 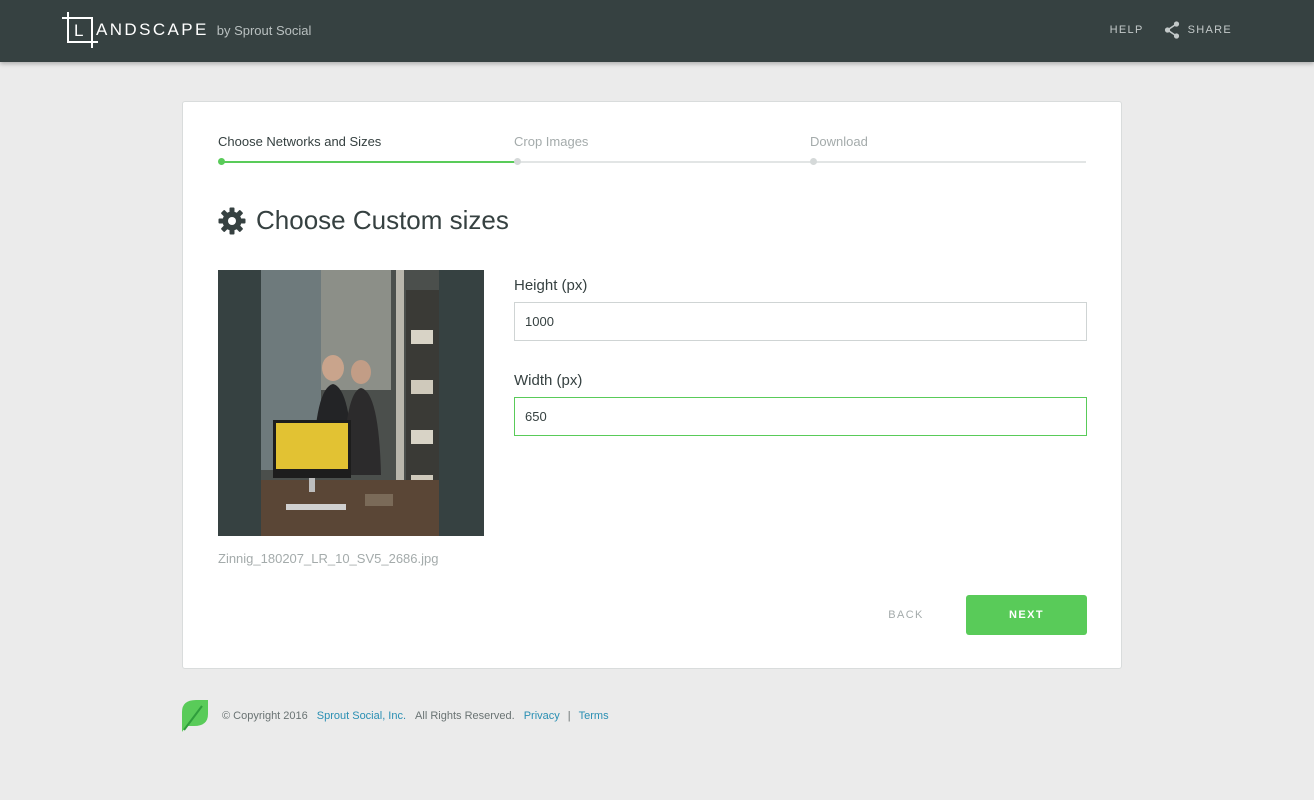 I want to click on top-bar: L ANDSCAPE by Sprout Social HELP SHARE, so click(x=657, y=31).